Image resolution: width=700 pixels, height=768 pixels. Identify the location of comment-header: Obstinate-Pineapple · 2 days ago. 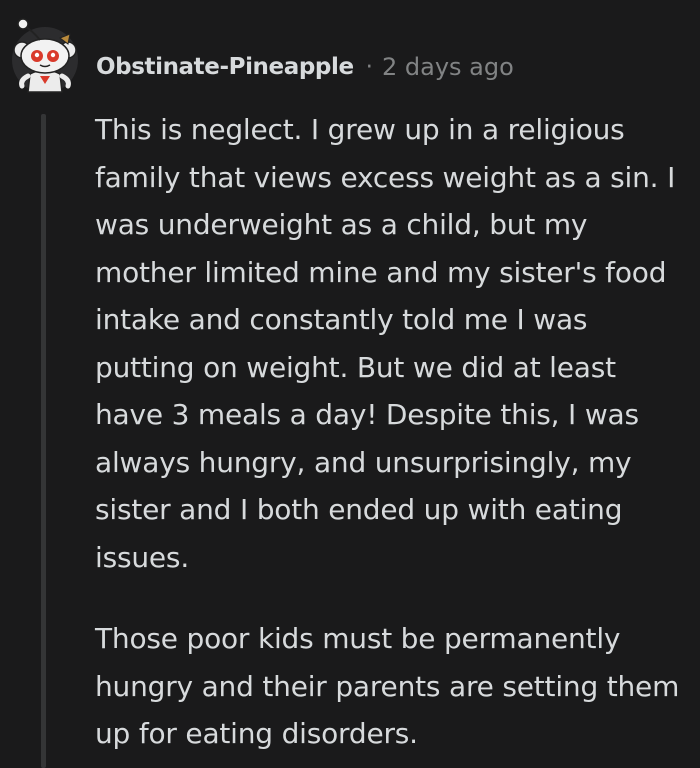
(305, 67).